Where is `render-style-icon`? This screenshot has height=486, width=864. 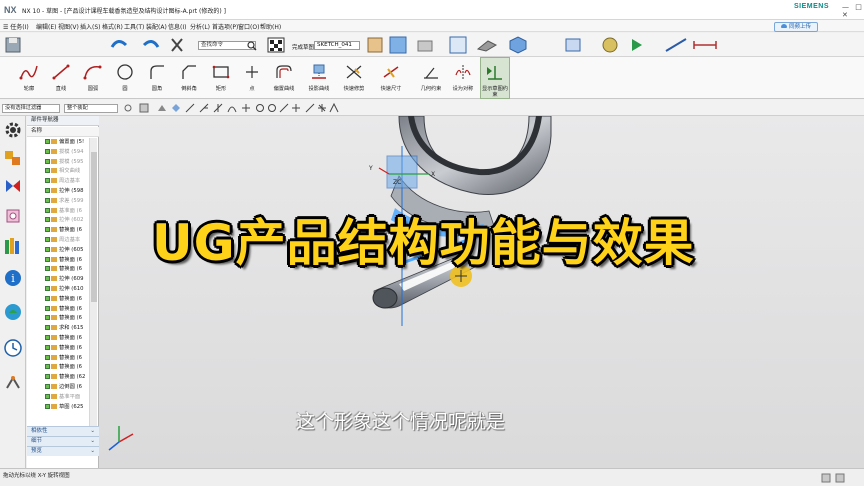
render-style-icon is located at coordinates (487, 46).